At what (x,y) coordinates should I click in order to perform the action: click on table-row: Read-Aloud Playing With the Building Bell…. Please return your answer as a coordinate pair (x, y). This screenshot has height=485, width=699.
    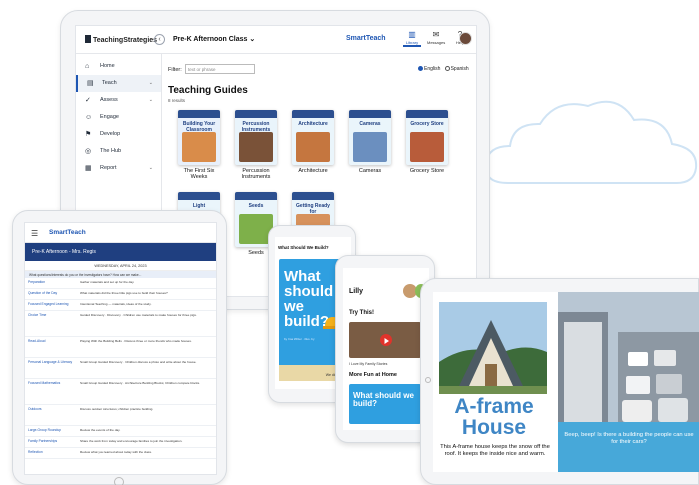
    Looking at the image, I should click on (120, 347).